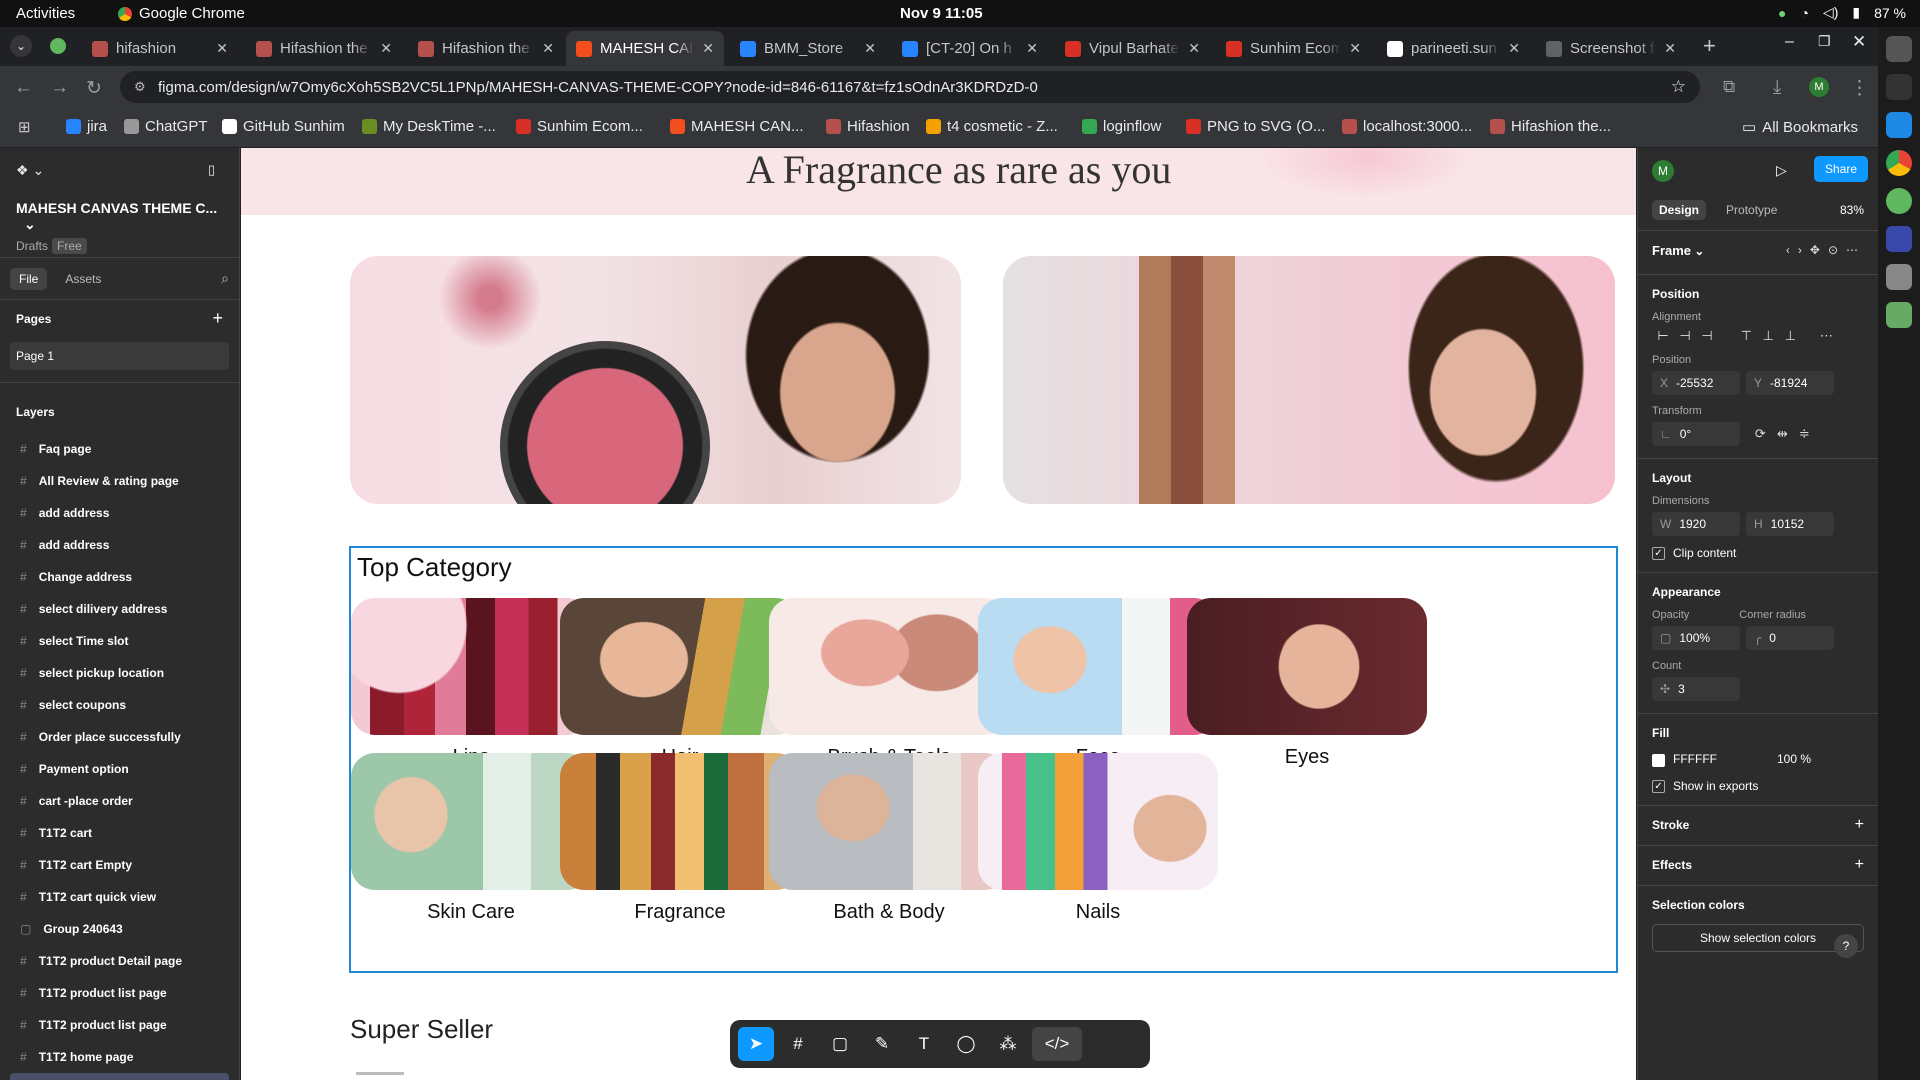 The image size is (1920, 1080). What do you see at coordinates (21, 46) in the screenshot?
I see `tab-list-button: ⌄` at bounding box center [21, 46].